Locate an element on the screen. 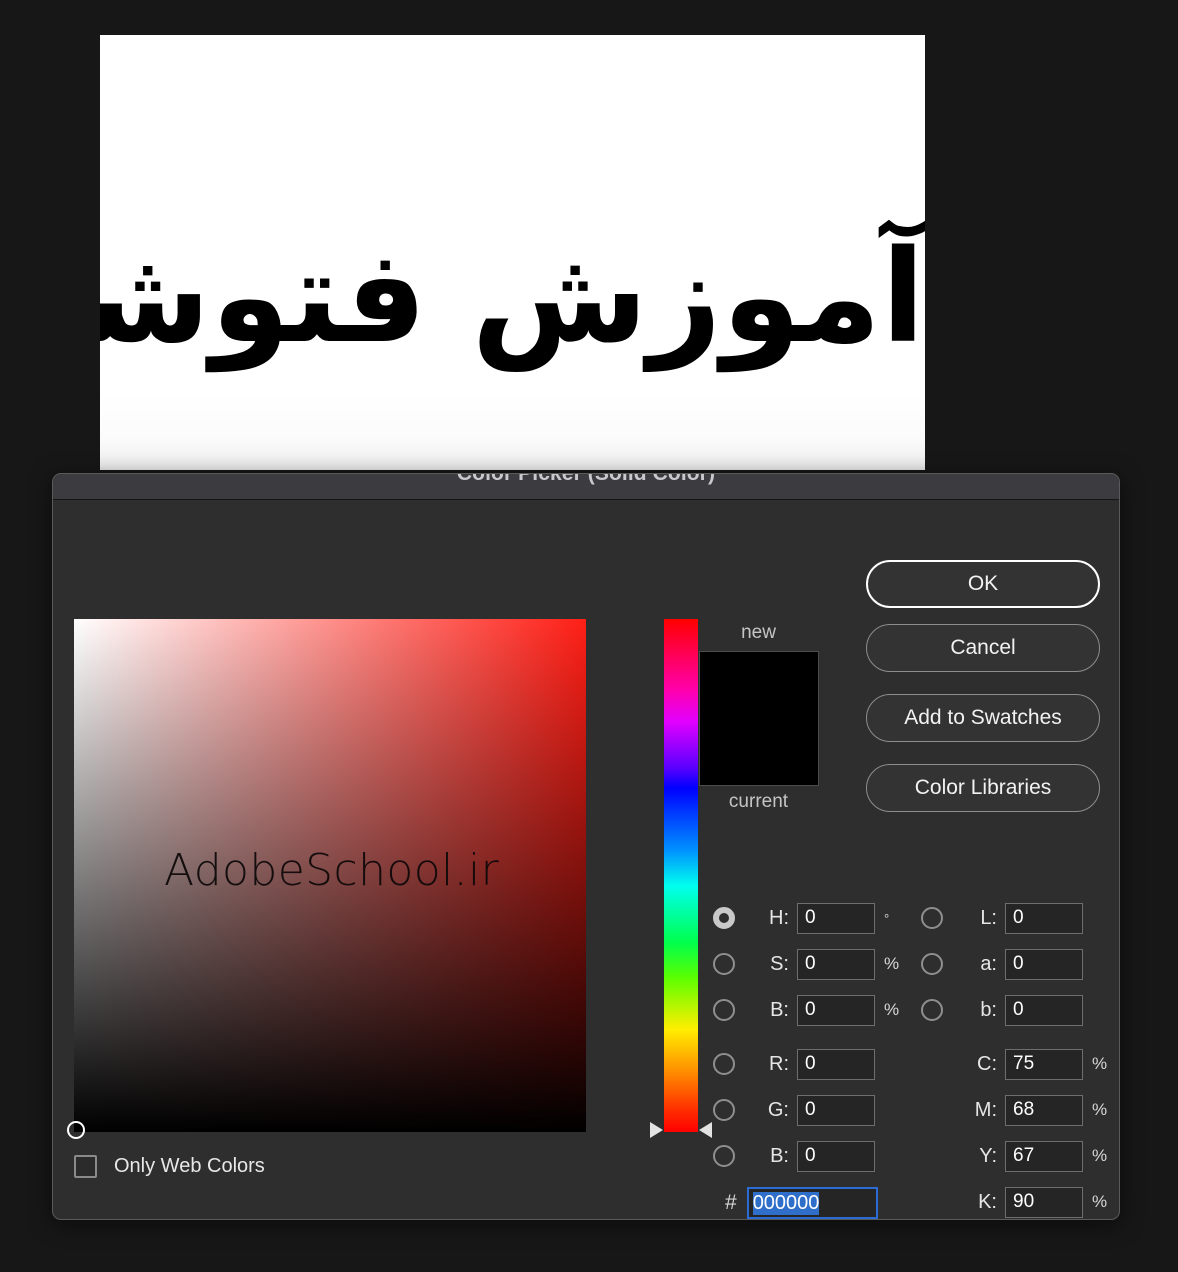 The height and width of the screenshot is (1272, 1178). yellow-label: Y: is located at coordinates (988, 1155).